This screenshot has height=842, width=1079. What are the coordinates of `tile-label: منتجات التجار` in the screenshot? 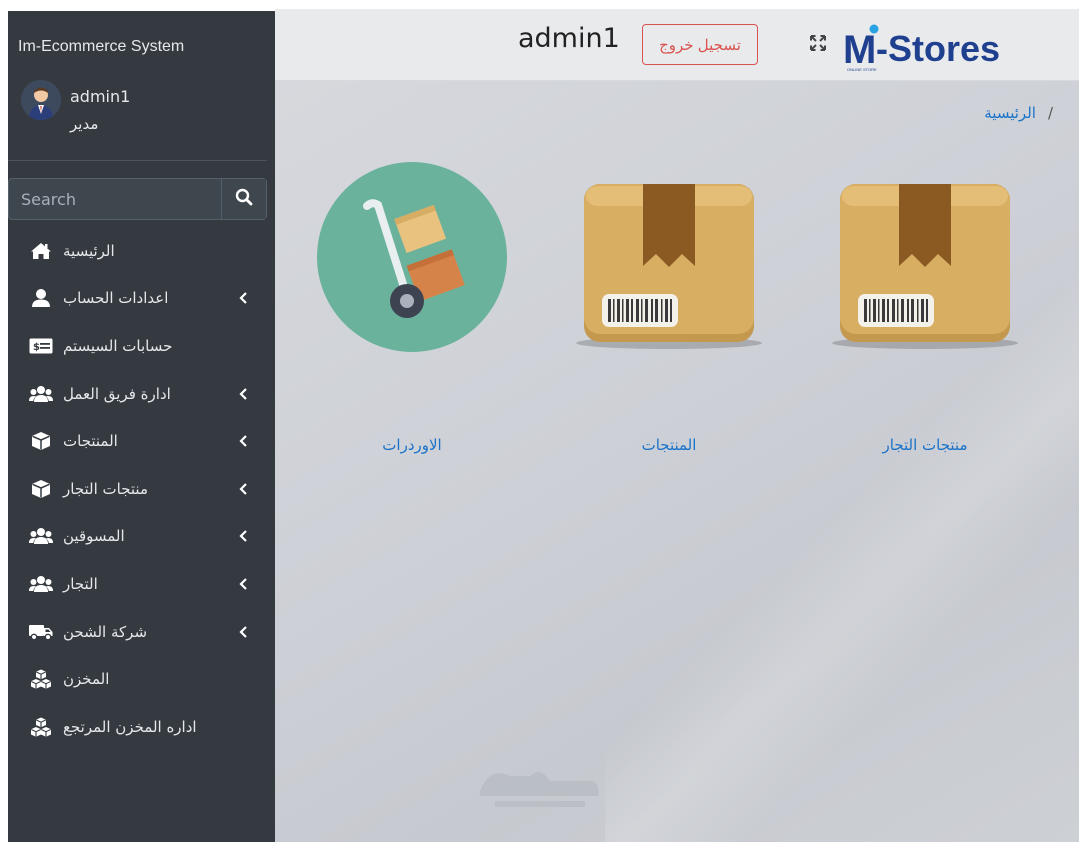 It's located at (925, 445).